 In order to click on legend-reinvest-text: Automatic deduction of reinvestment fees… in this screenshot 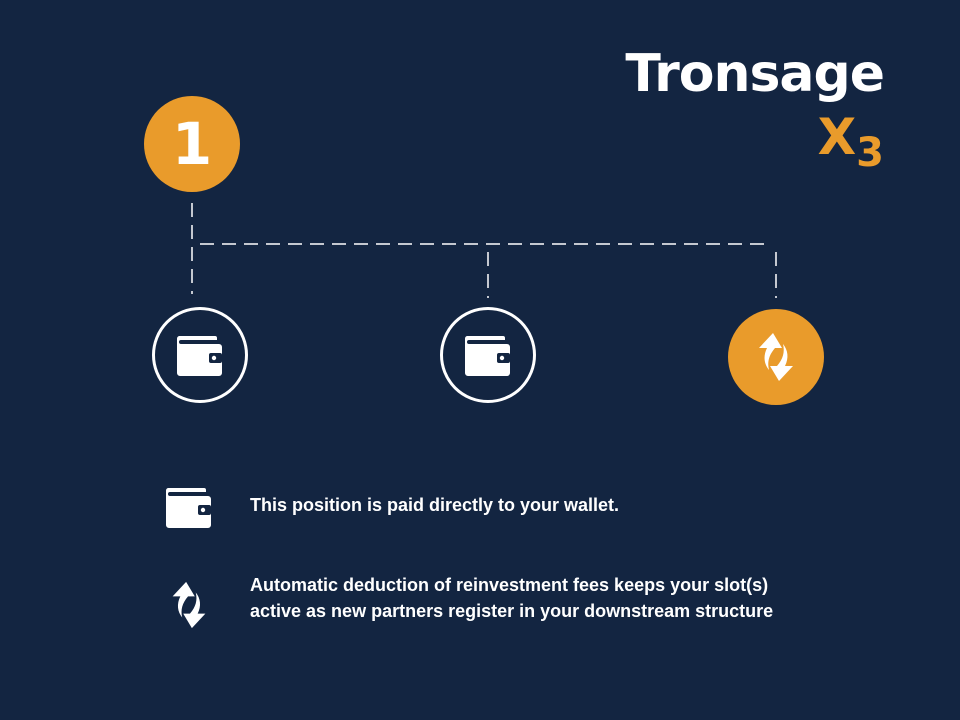, I will do `click(511, 598)`.